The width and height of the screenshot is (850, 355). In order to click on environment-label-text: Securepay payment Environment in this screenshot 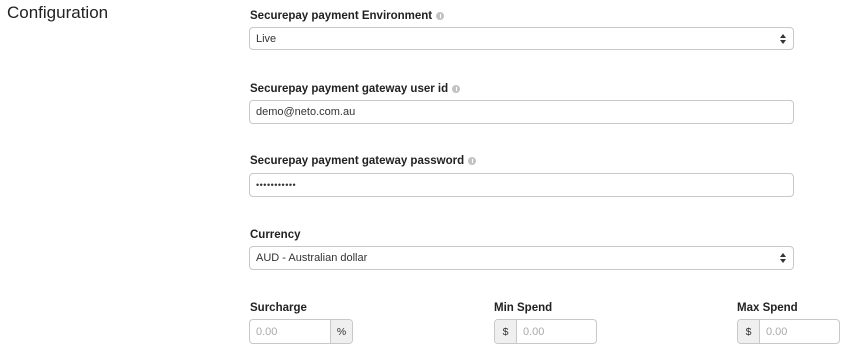, I will do `click(341, 16)`.